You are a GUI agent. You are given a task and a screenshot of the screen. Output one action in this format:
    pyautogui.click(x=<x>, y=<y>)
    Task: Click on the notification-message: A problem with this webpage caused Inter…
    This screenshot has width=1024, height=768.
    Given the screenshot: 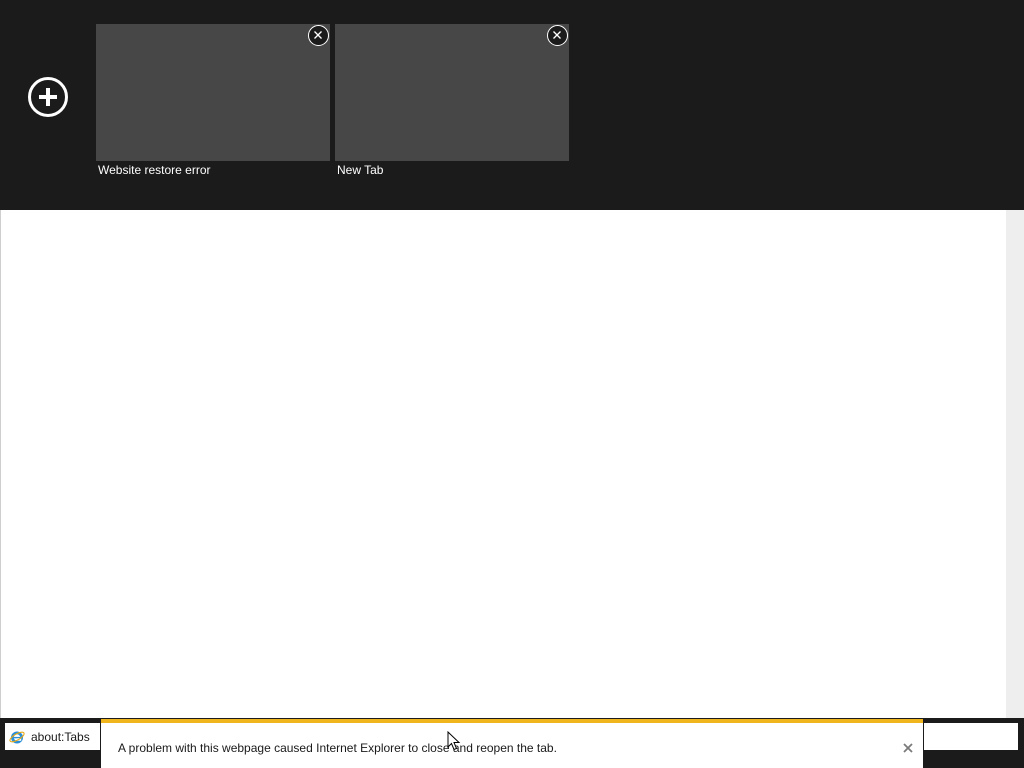 What is the action you would take?
    pyautogui.click(x=337, y=748)
    